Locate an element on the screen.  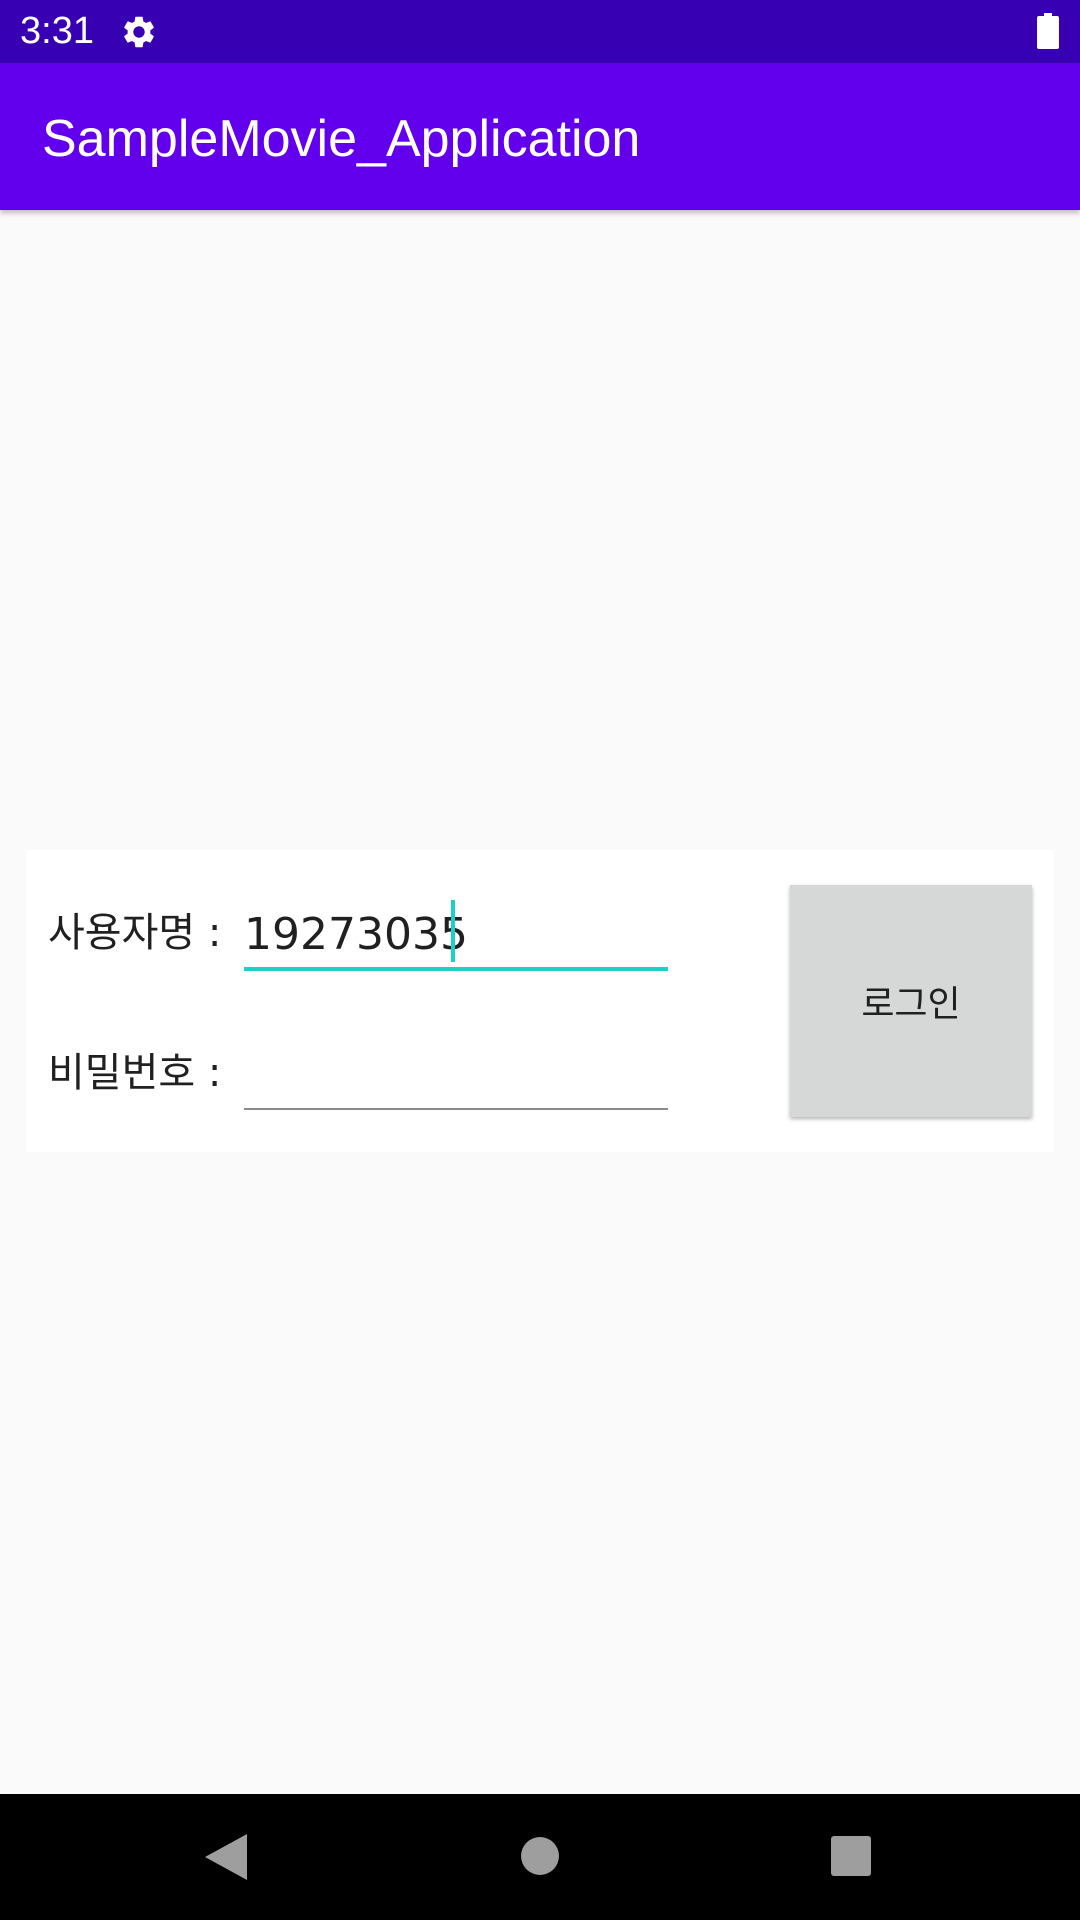
username-label: 사용자명 : is located at coordinates (135, 933).